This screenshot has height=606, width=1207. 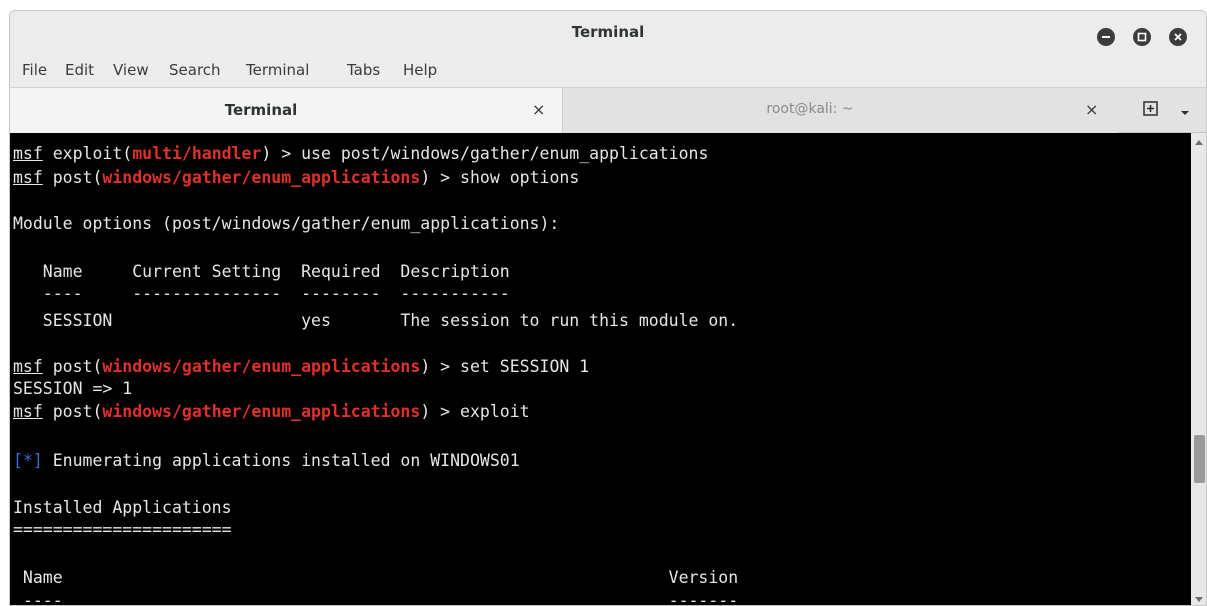 What do you see at coordinates (1160, 110) in the screenshot?
I see `tab-tools` at bounding box center [1160, 110].